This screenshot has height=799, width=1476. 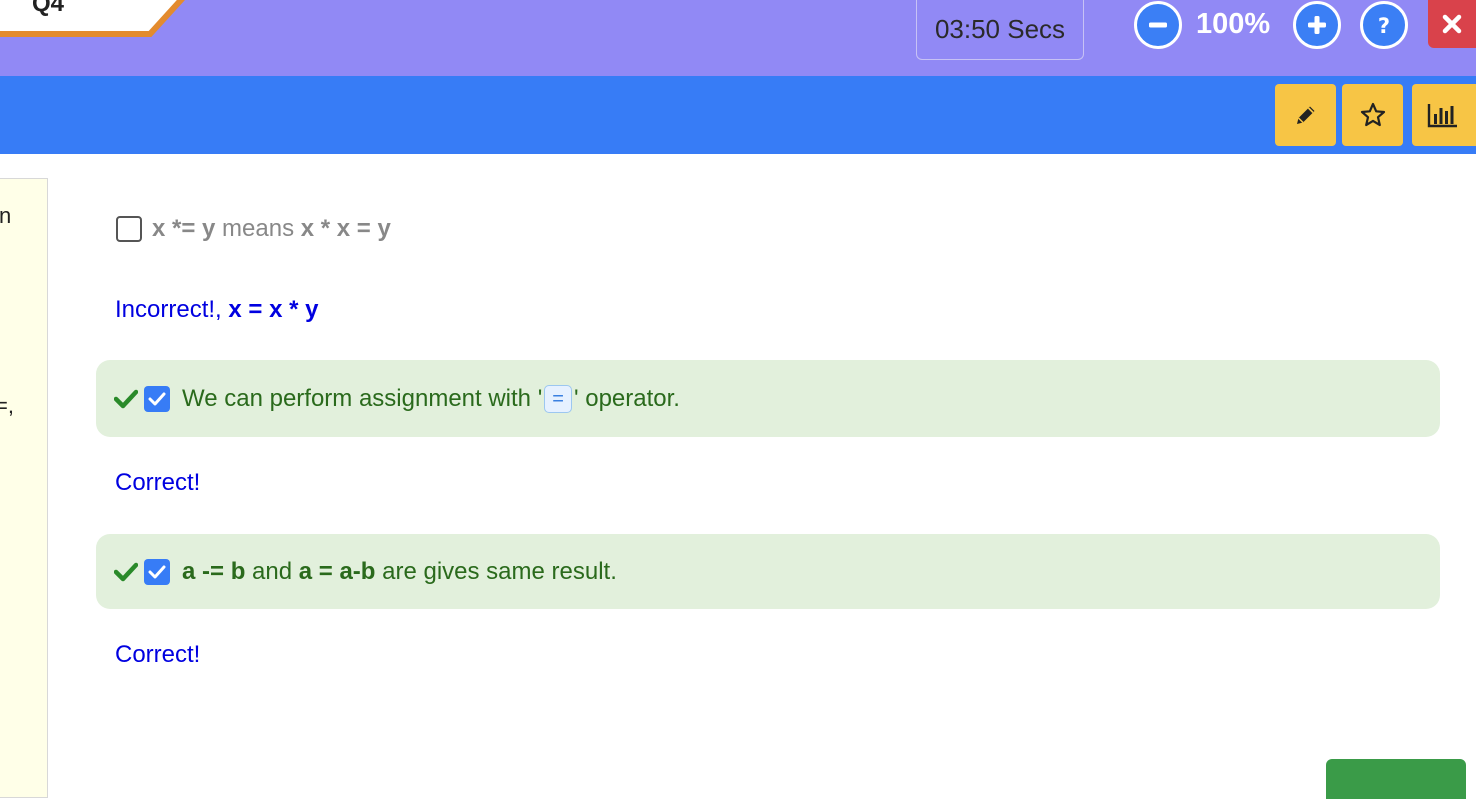 I want to click on quiz-header: Q4 03:50 Secs 100% ?, so click(x=738, y=38).